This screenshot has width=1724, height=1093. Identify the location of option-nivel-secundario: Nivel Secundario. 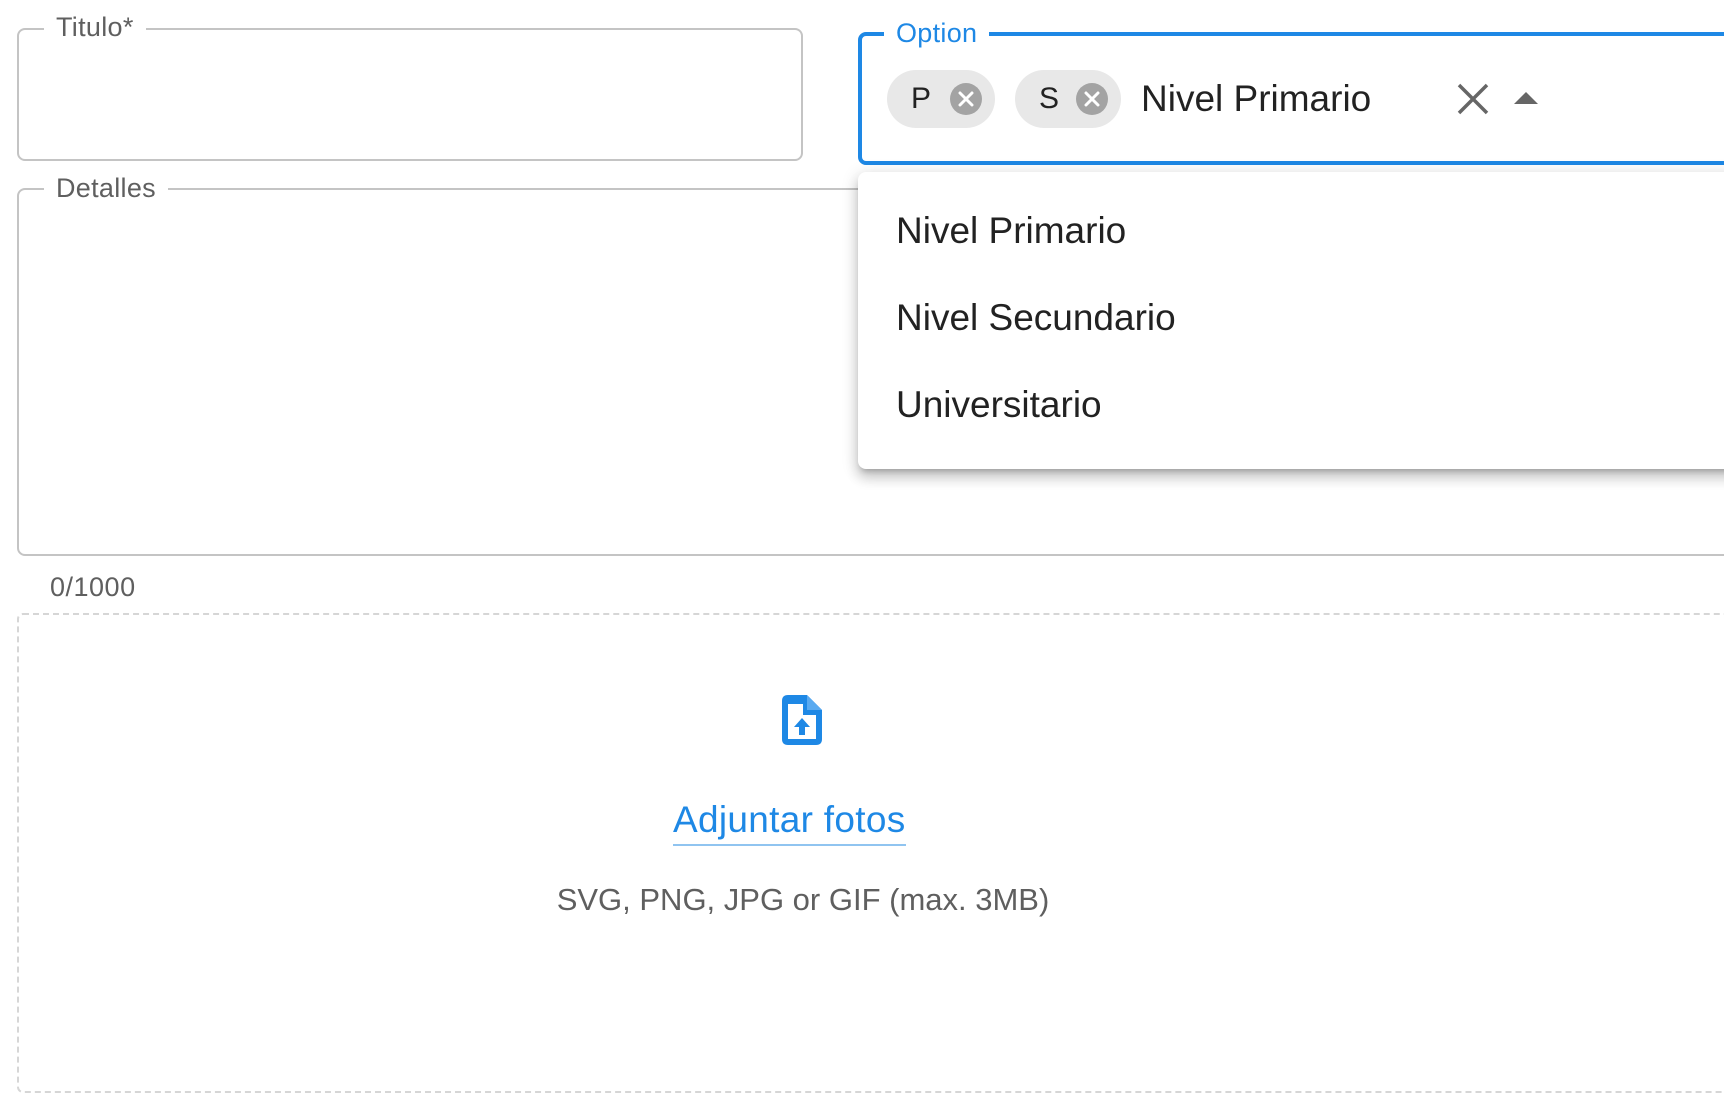
(1291, 317).